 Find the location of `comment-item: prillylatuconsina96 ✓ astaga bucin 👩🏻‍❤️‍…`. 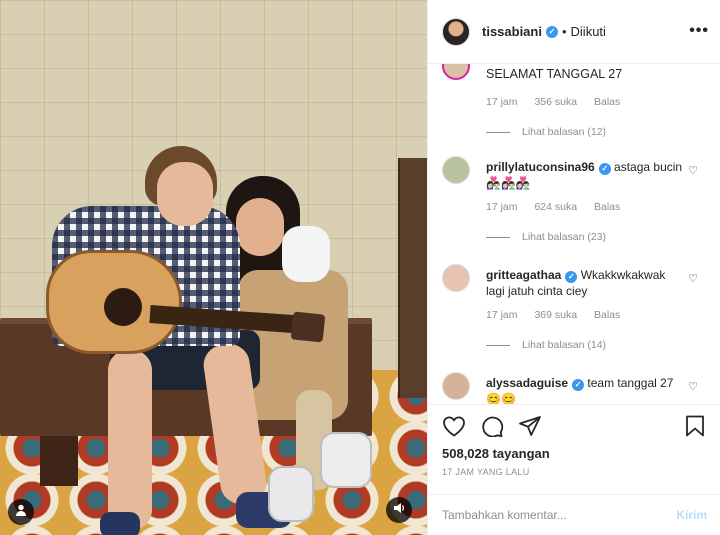

comment-item: prillylatuconsina96 ✓ astaga bucin 👩🏻‍❤️‍… is located at coordinates (577, 201).